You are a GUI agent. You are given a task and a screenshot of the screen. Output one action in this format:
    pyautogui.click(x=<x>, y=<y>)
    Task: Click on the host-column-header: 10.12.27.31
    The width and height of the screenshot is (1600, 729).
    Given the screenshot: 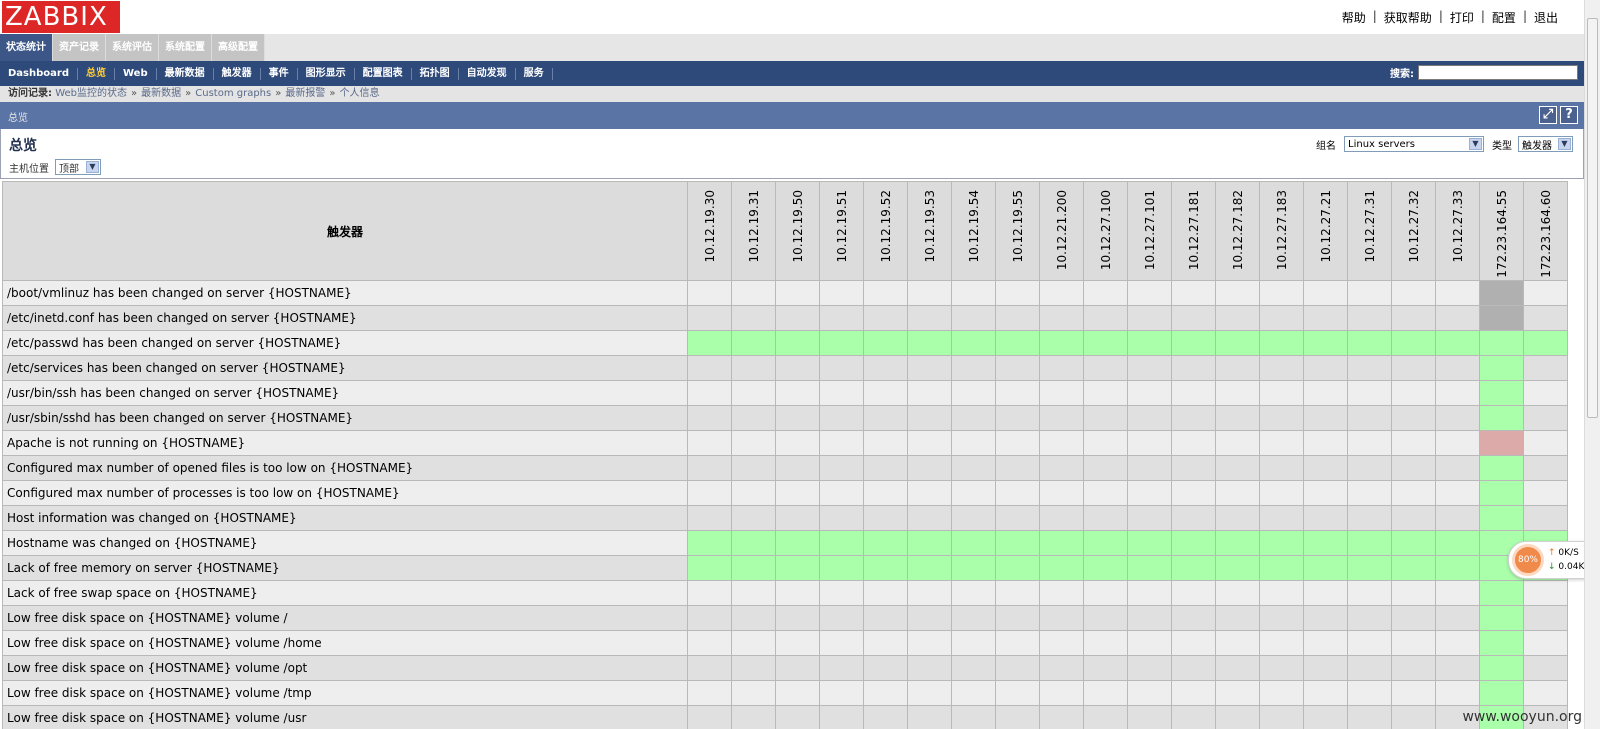 What is the action you would take?
    pyautogui.click(x=1369, y=231)
    